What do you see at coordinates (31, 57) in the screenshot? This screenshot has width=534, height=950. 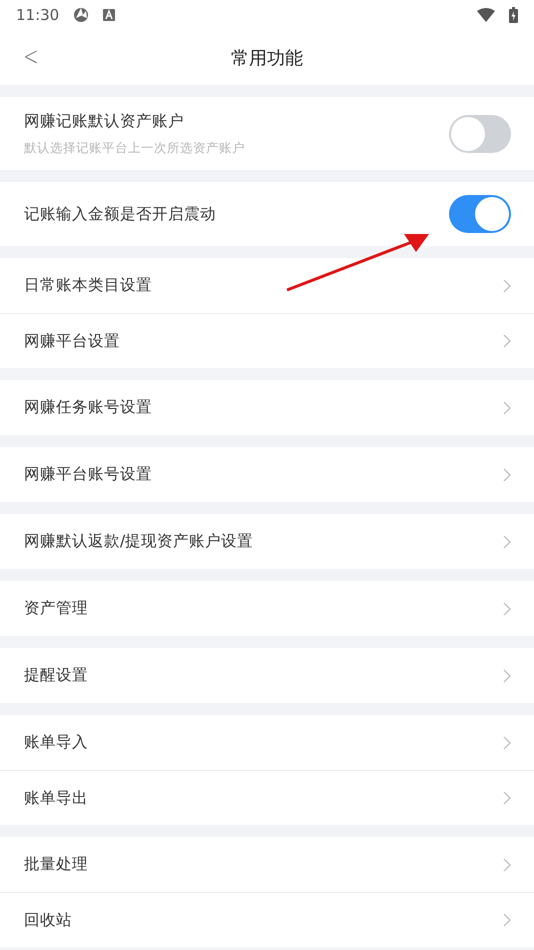 I see `back-button: <` at bounding box center [31, 57].